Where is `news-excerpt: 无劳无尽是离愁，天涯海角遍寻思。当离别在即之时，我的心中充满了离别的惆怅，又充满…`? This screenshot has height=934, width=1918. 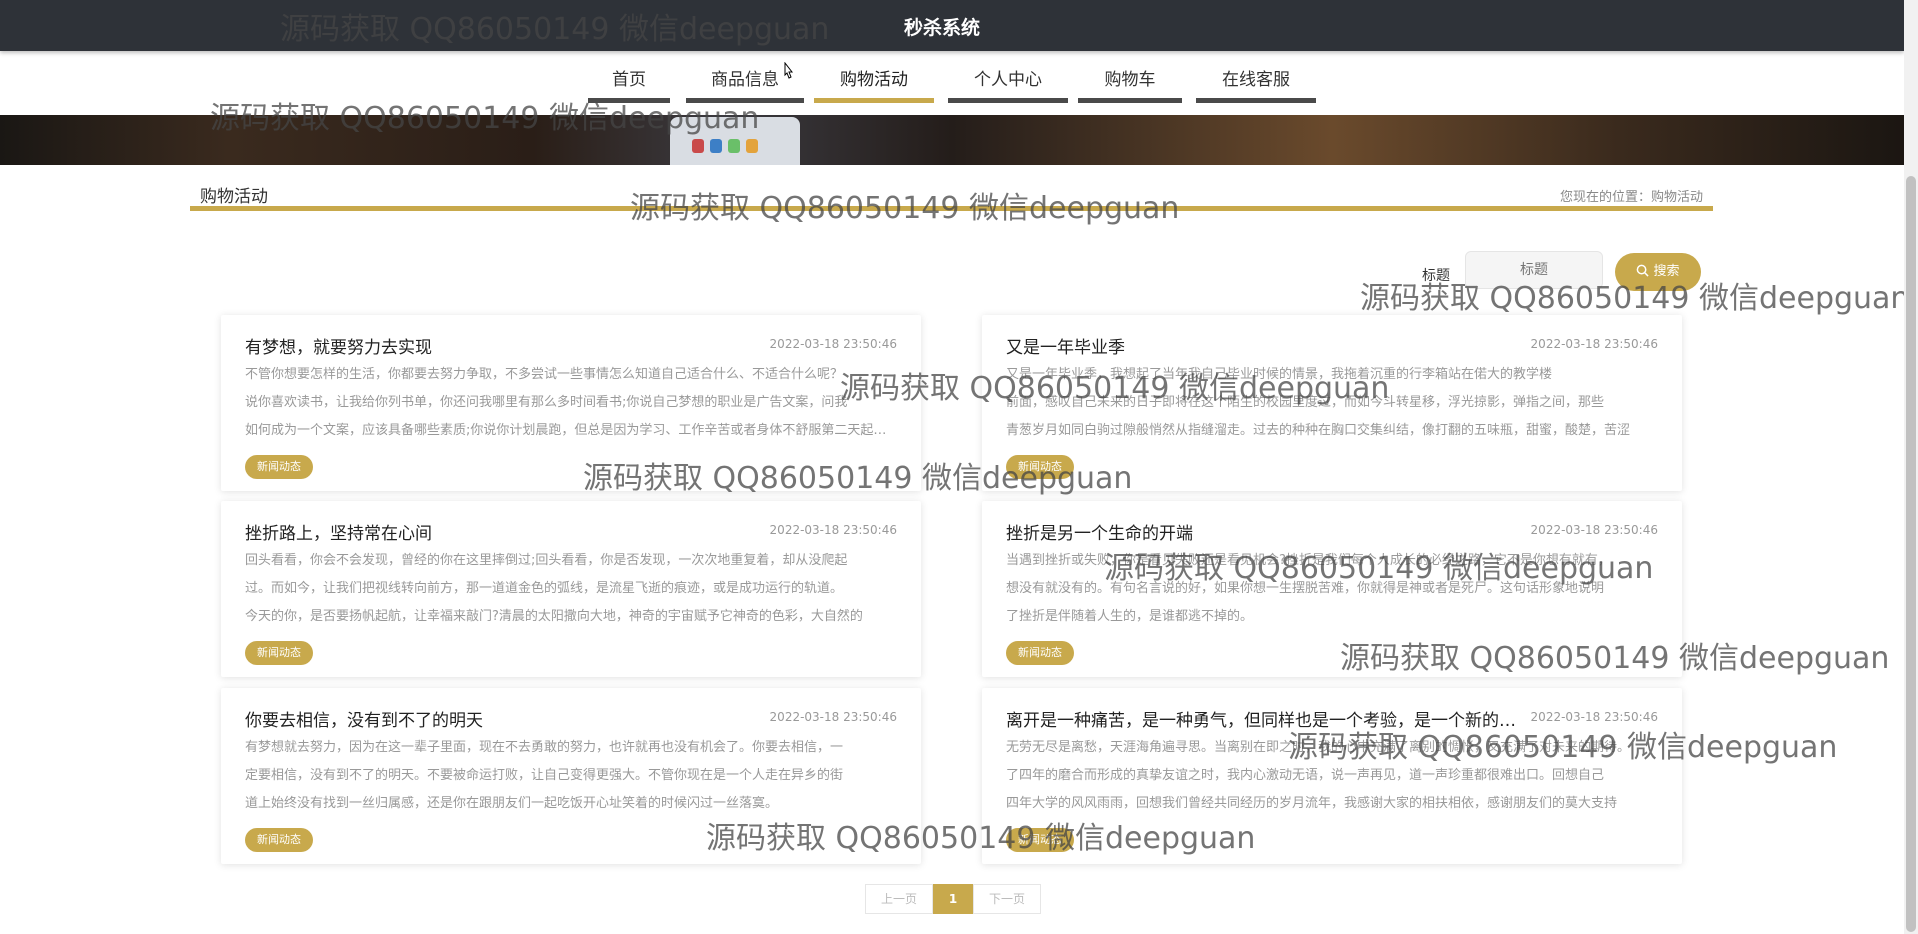
news-excerpt: 无劳无尽是离愁，天涯海角遍寻思。当离别在即之时，我的心中充满了离别的惆怅，又充满… is located at coordinates (1318, 775).